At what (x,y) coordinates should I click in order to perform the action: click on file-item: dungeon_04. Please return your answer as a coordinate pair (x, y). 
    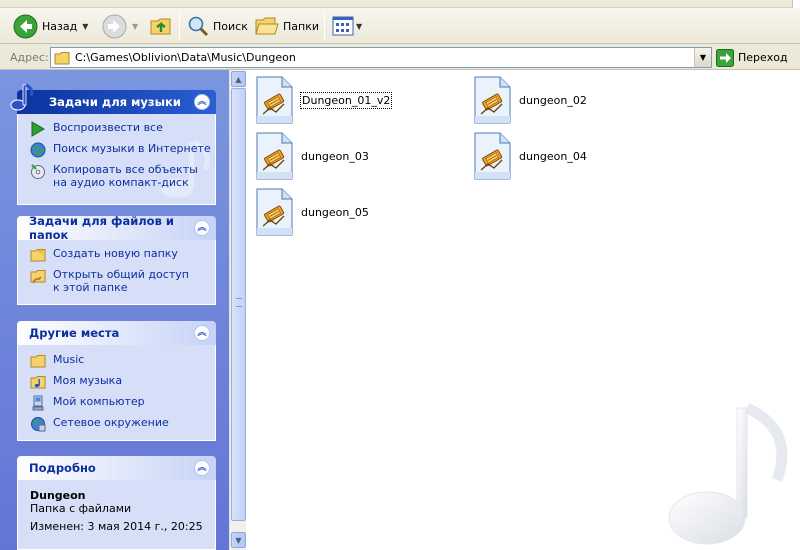
    Looking at the image, I should click on (530, 156).